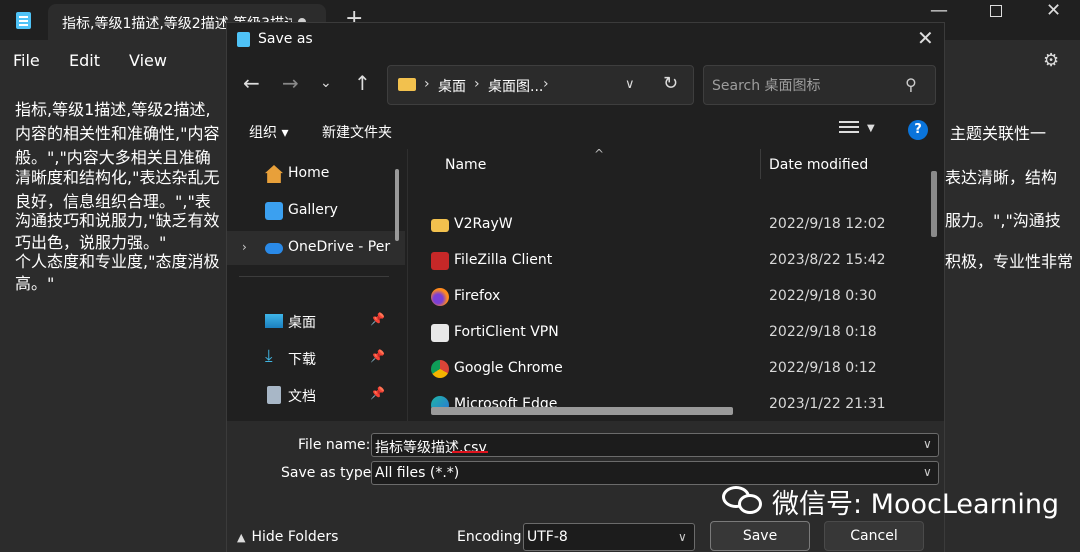 This screenshot has height=552, width=1080. Describe the element at coordinates (440, 225) in the screenshot. I see `folder-icon` at that location.